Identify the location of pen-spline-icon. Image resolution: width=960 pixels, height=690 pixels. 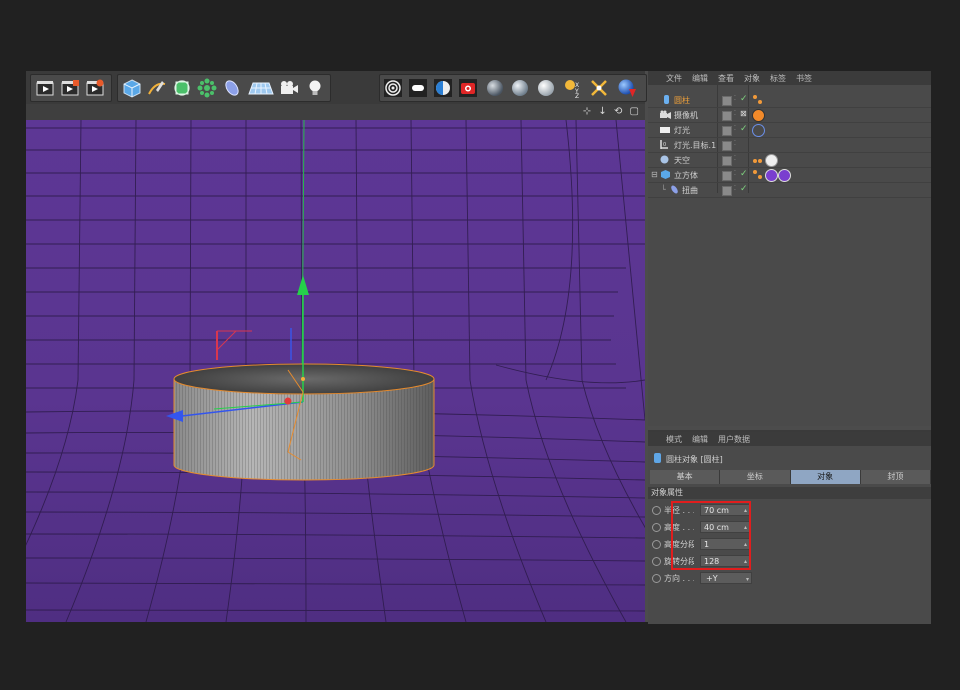
(157, 88).